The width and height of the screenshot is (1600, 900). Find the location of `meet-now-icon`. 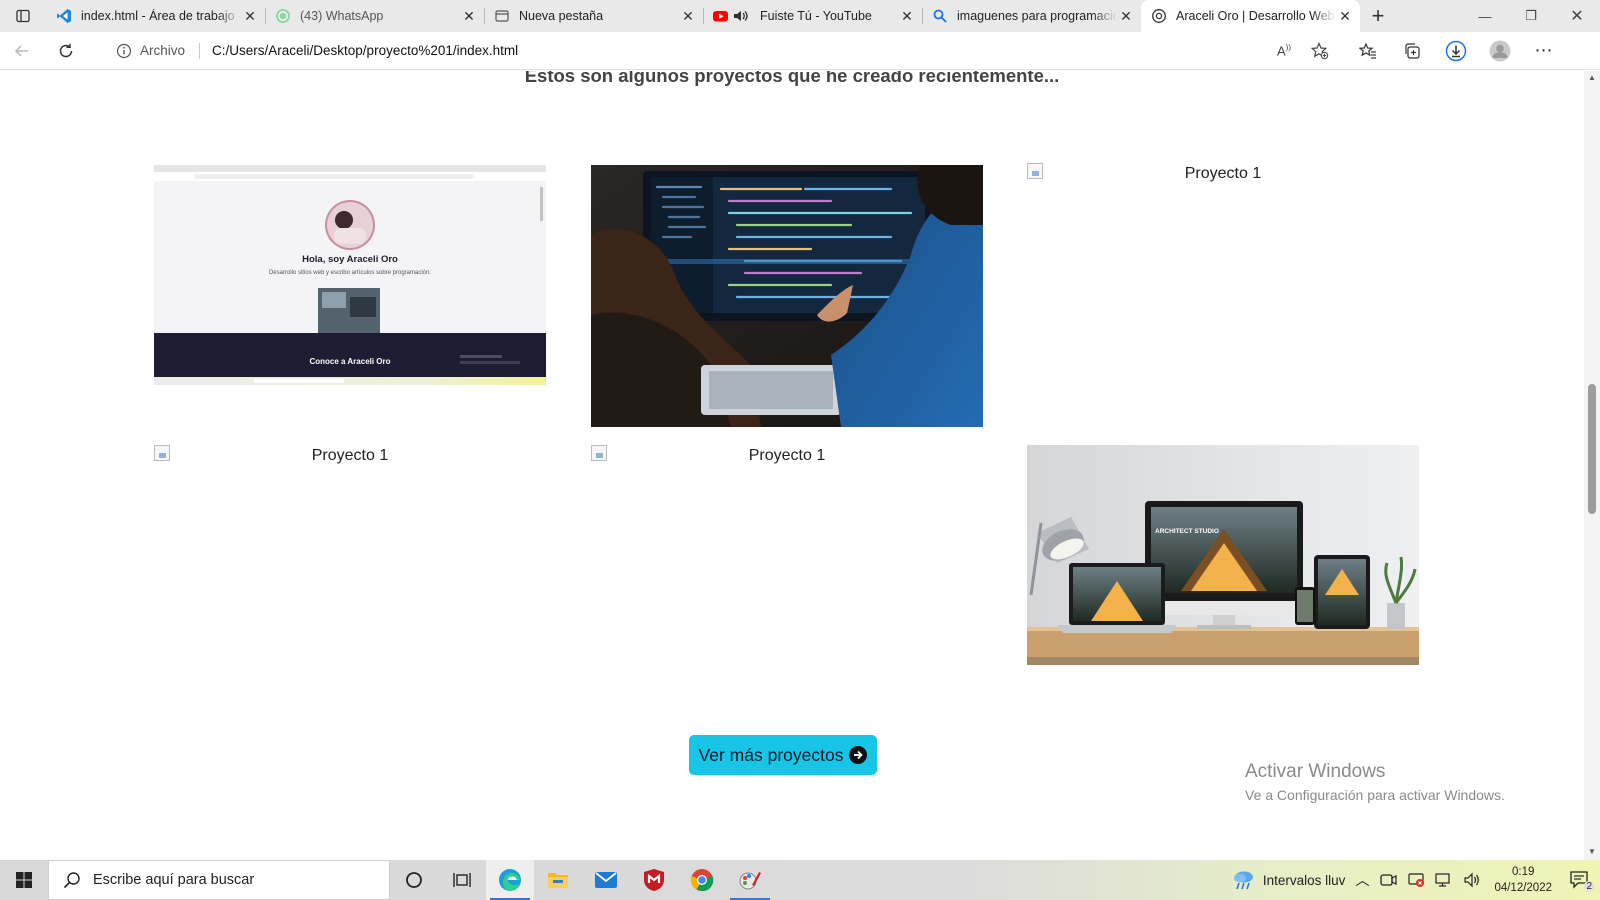

meet-now-icon is located at coordinates (1389, 880).